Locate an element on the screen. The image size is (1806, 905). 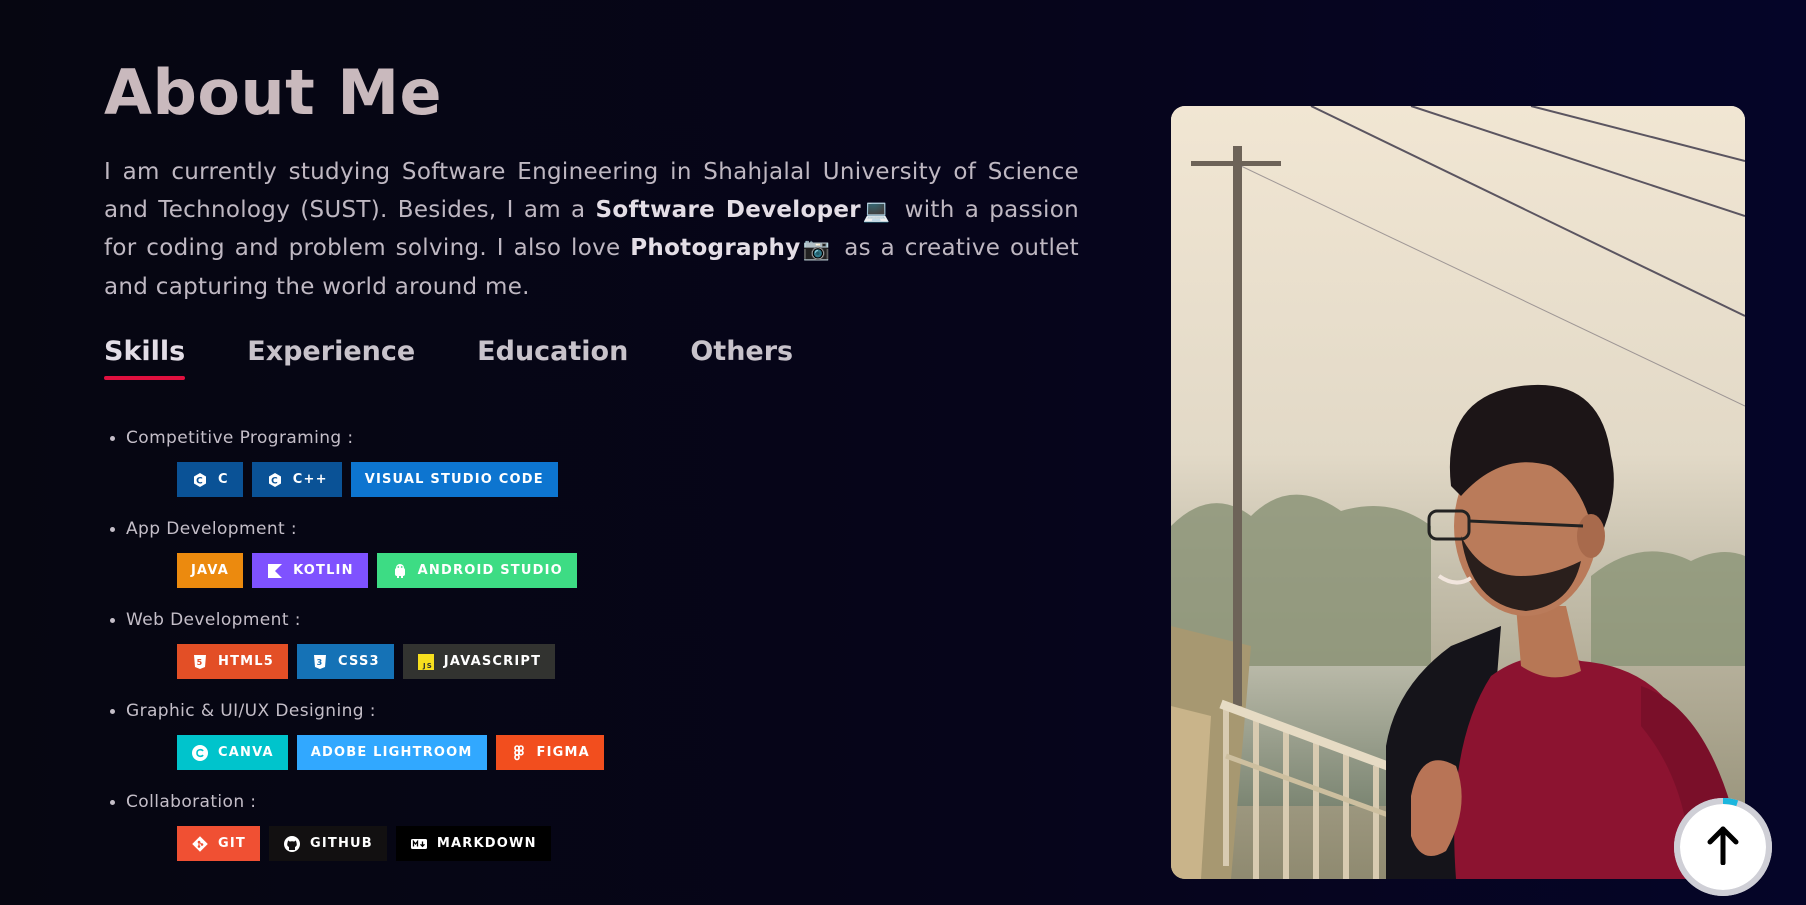
badge-kotlin: KOTLIN is located at coordinates (310, 570).